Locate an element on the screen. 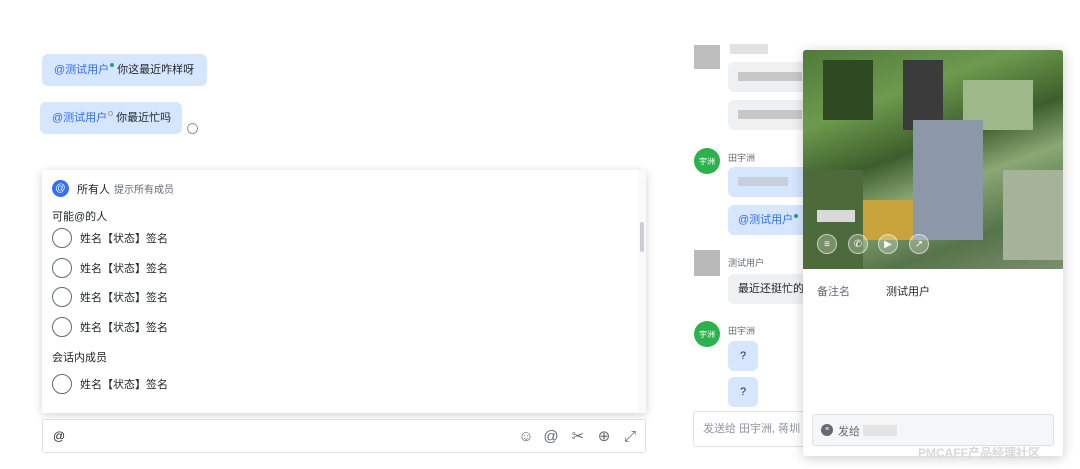 This screenshot has width=1080, height=469. phone-icon: ✆ is located at coordinates (858, 244).